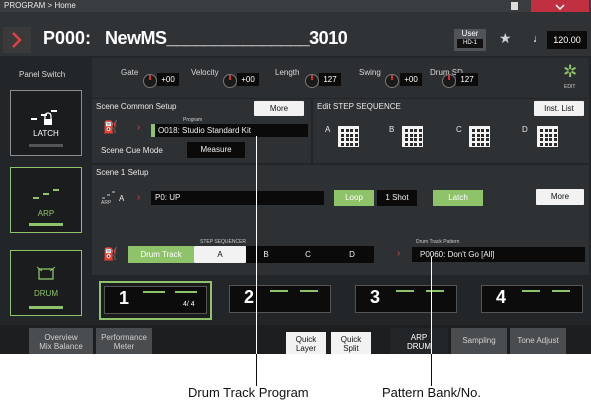 The image size is (591, 403). Describe the element at coordinates (237, 198) in the screenshot. I see `arp-pattern-field: P0: UP` at that location.